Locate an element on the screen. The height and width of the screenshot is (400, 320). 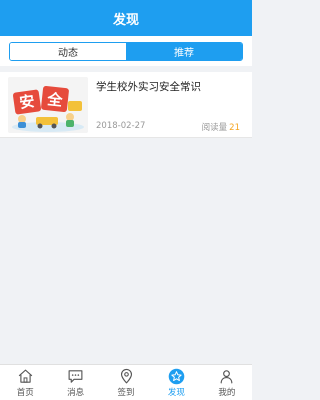
read-count-label: 阅读量 is located at coordinates (214, 128).